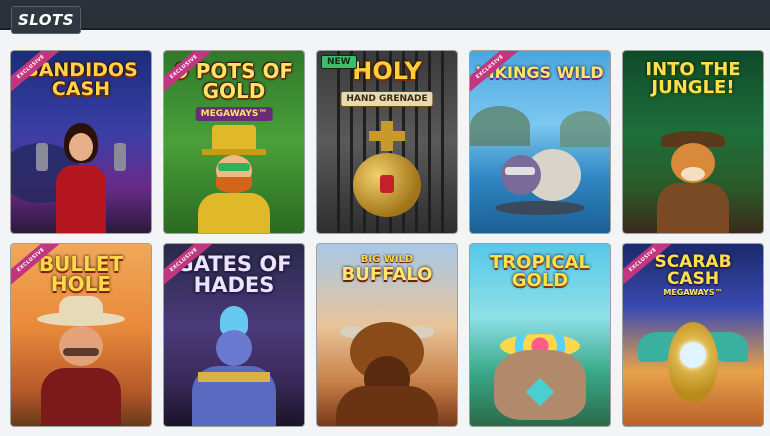 This screenshot has width=770, height=436. I want to click on top-bar, so click(385, 15).